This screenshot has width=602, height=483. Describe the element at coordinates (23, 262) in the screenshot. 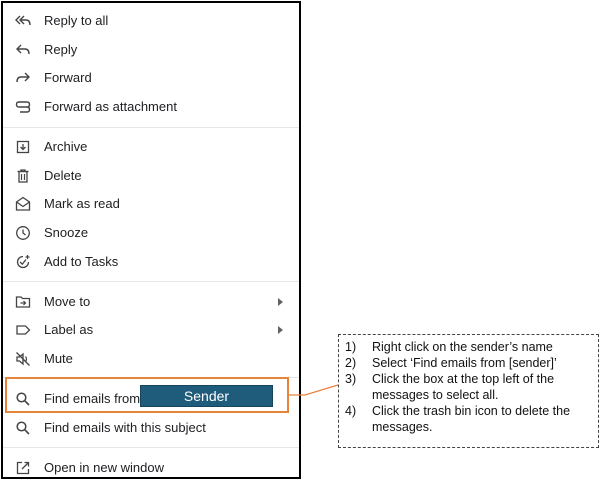

I see `add-task-icon` at that location.